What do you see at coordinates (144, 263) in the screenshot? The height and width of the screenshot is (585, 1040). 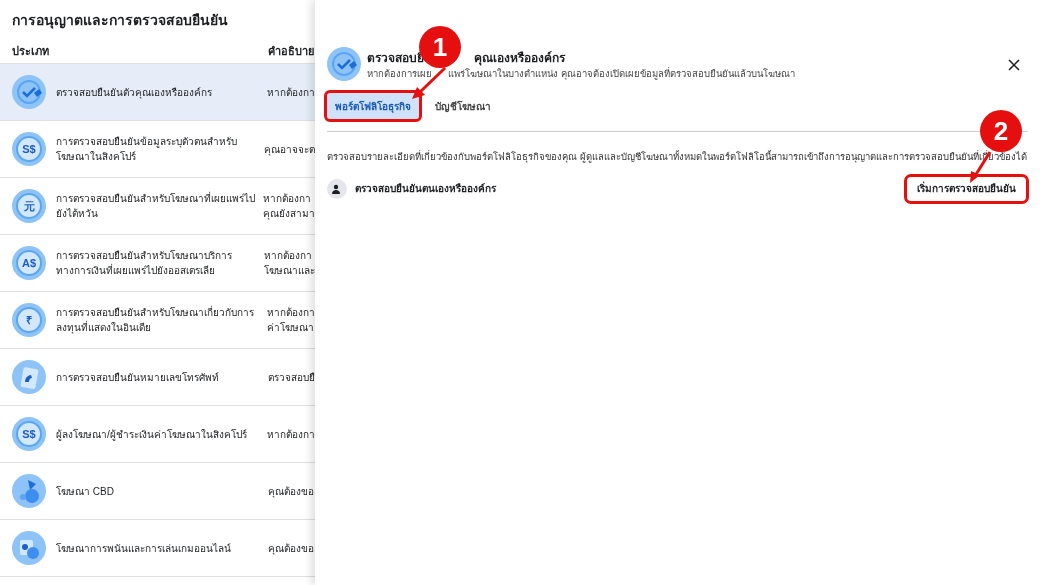 I see `type-name: การตรวจสอบยืนยันสำหรับโฆษณาบริการทางการเงินที่เผยแพร่ไปยังออสเตรเลีย` at bounding box center [144, 263].